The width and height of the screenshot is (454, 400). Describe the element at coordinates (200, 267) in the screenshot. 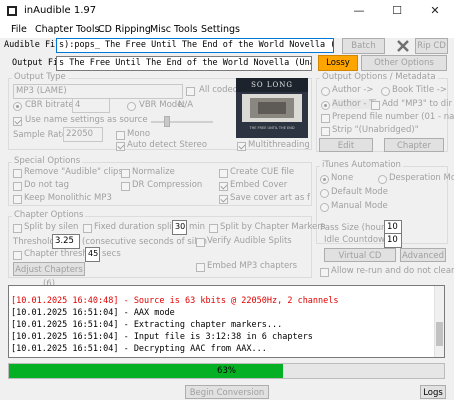

I see `embed-mp3-chapters-checkbox` at that location.